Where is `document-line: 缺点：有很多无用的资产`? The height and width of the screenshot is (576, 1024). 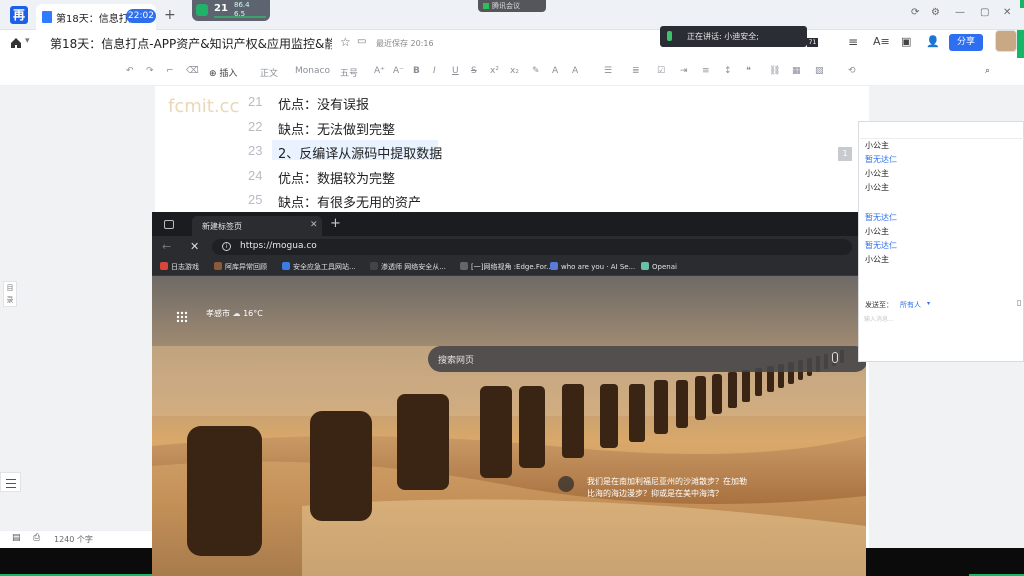
document-line: 缺点：有很多无用的资产 is located at coordinates (349, 201).